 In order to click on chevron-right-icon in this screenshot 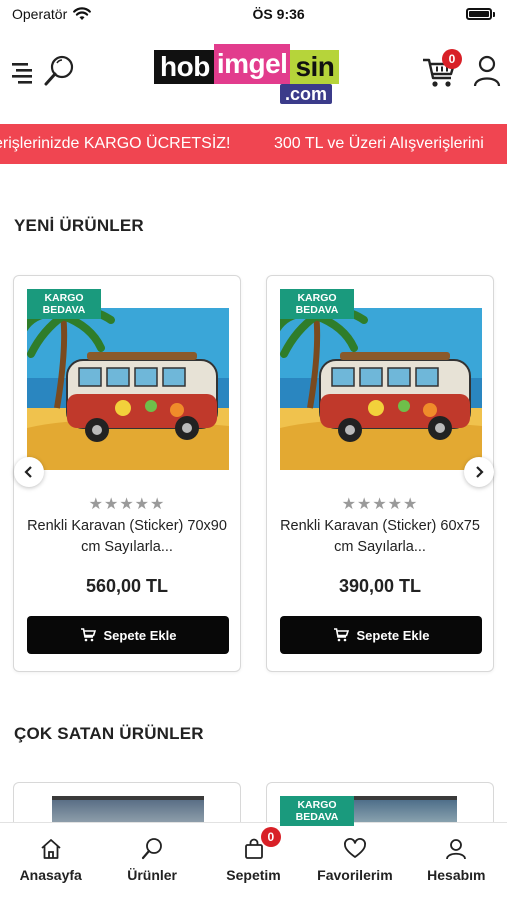, I will do `click(480, 472)`.